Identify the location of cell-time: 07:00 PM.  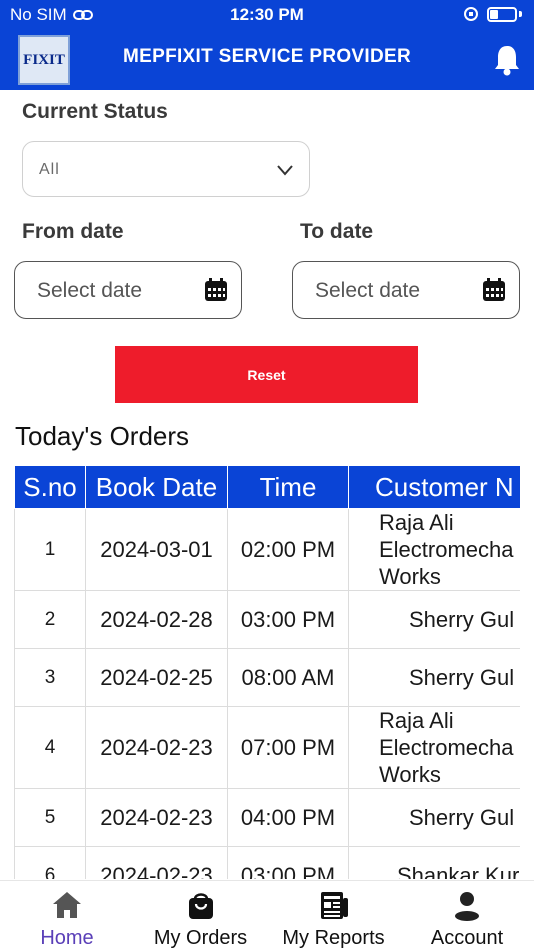
(288, 747).